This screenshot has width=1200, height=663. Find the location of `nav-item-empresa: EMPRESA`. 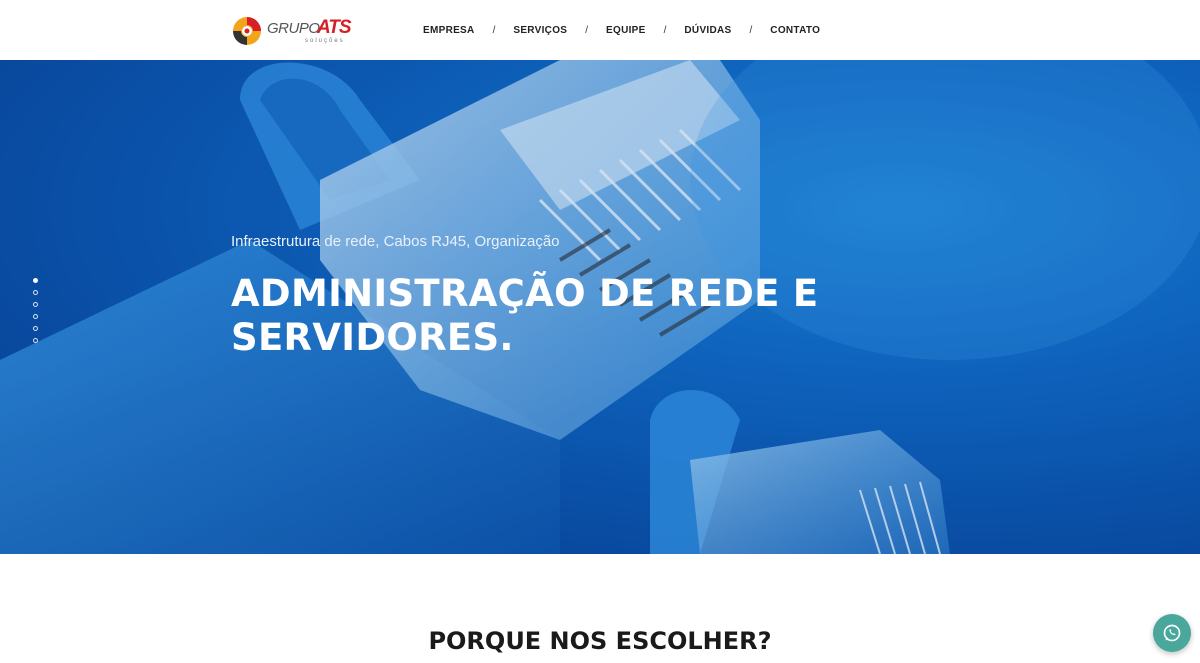

nav-item-empresa: EMPRESA is located at coordinates (449, 30).